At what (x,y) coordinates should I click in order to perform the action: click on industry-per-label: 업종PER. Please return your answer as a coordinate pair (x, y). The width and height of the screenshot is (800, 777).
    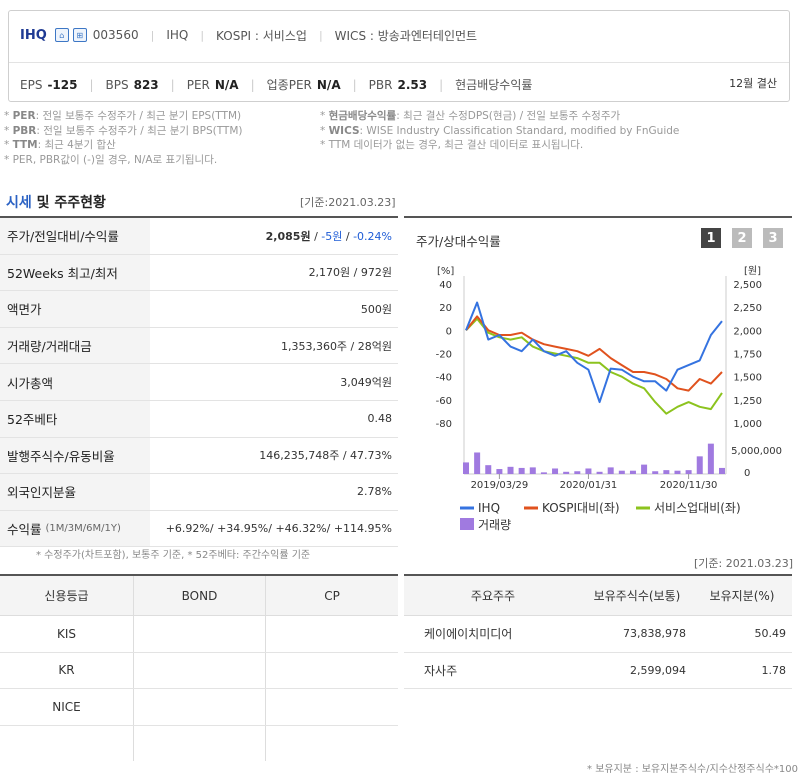
    Looking at the image, I should click on (289, 84).